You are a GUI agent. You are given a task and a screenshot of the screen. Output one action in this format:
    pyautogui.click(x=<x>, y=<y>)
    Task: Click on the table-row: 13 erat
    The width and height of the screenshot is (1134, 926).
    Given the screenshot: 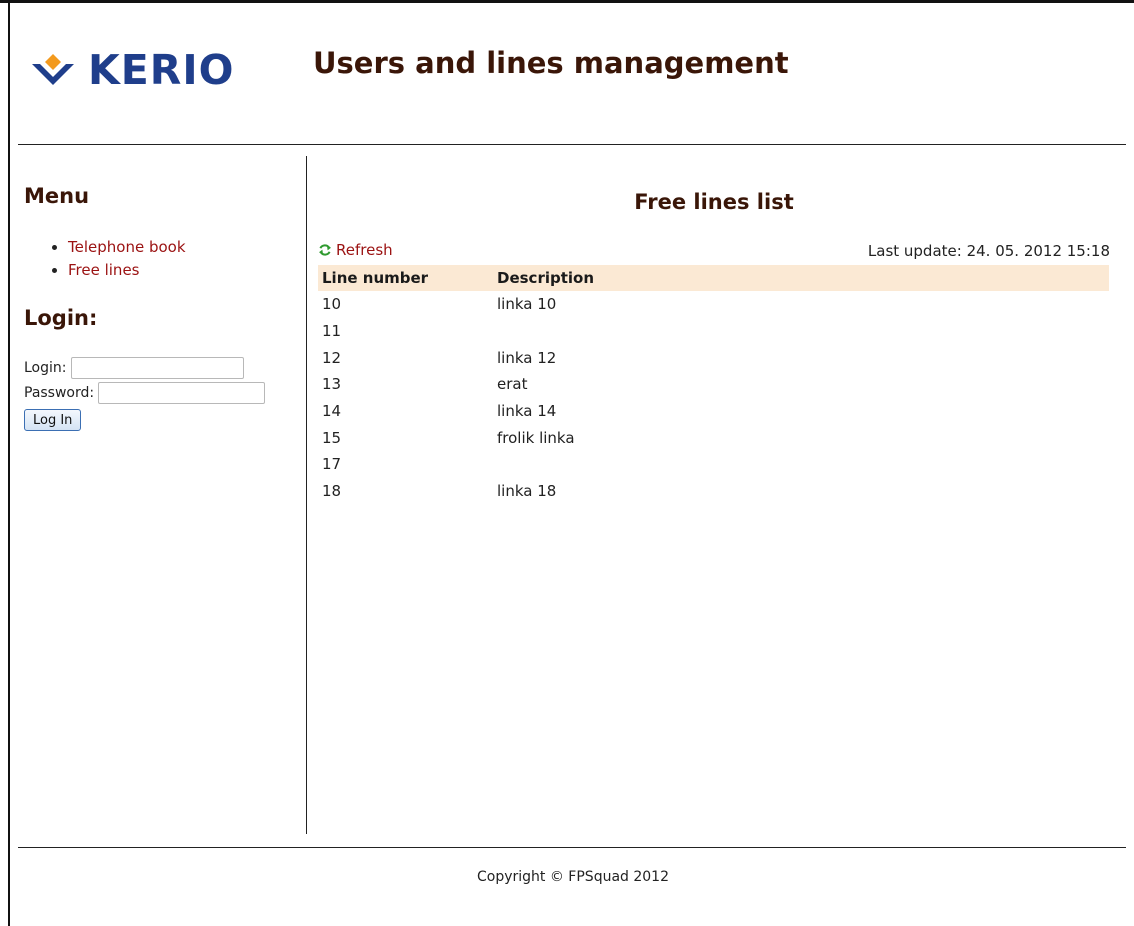 What is the action you would take?
    pyautogui.click(x=713, y=384)
    